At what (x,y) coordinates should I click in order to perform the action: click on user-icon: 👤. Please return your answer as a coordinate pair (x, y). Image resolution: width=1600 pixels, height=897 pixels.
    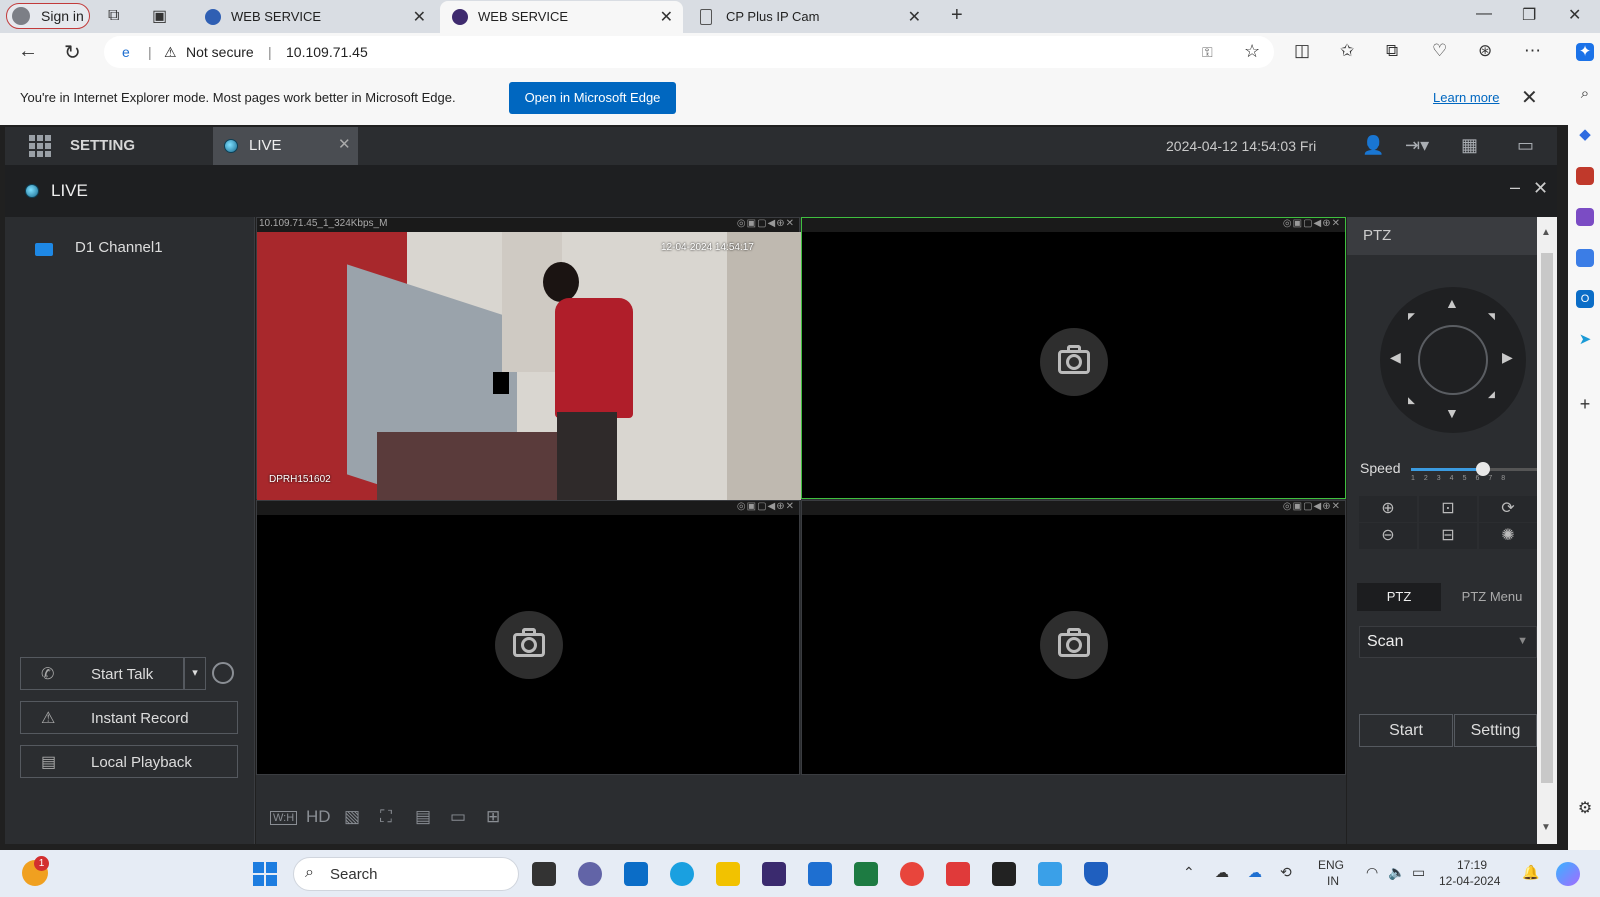
    Looking at the image, I should click on (1373, 145).